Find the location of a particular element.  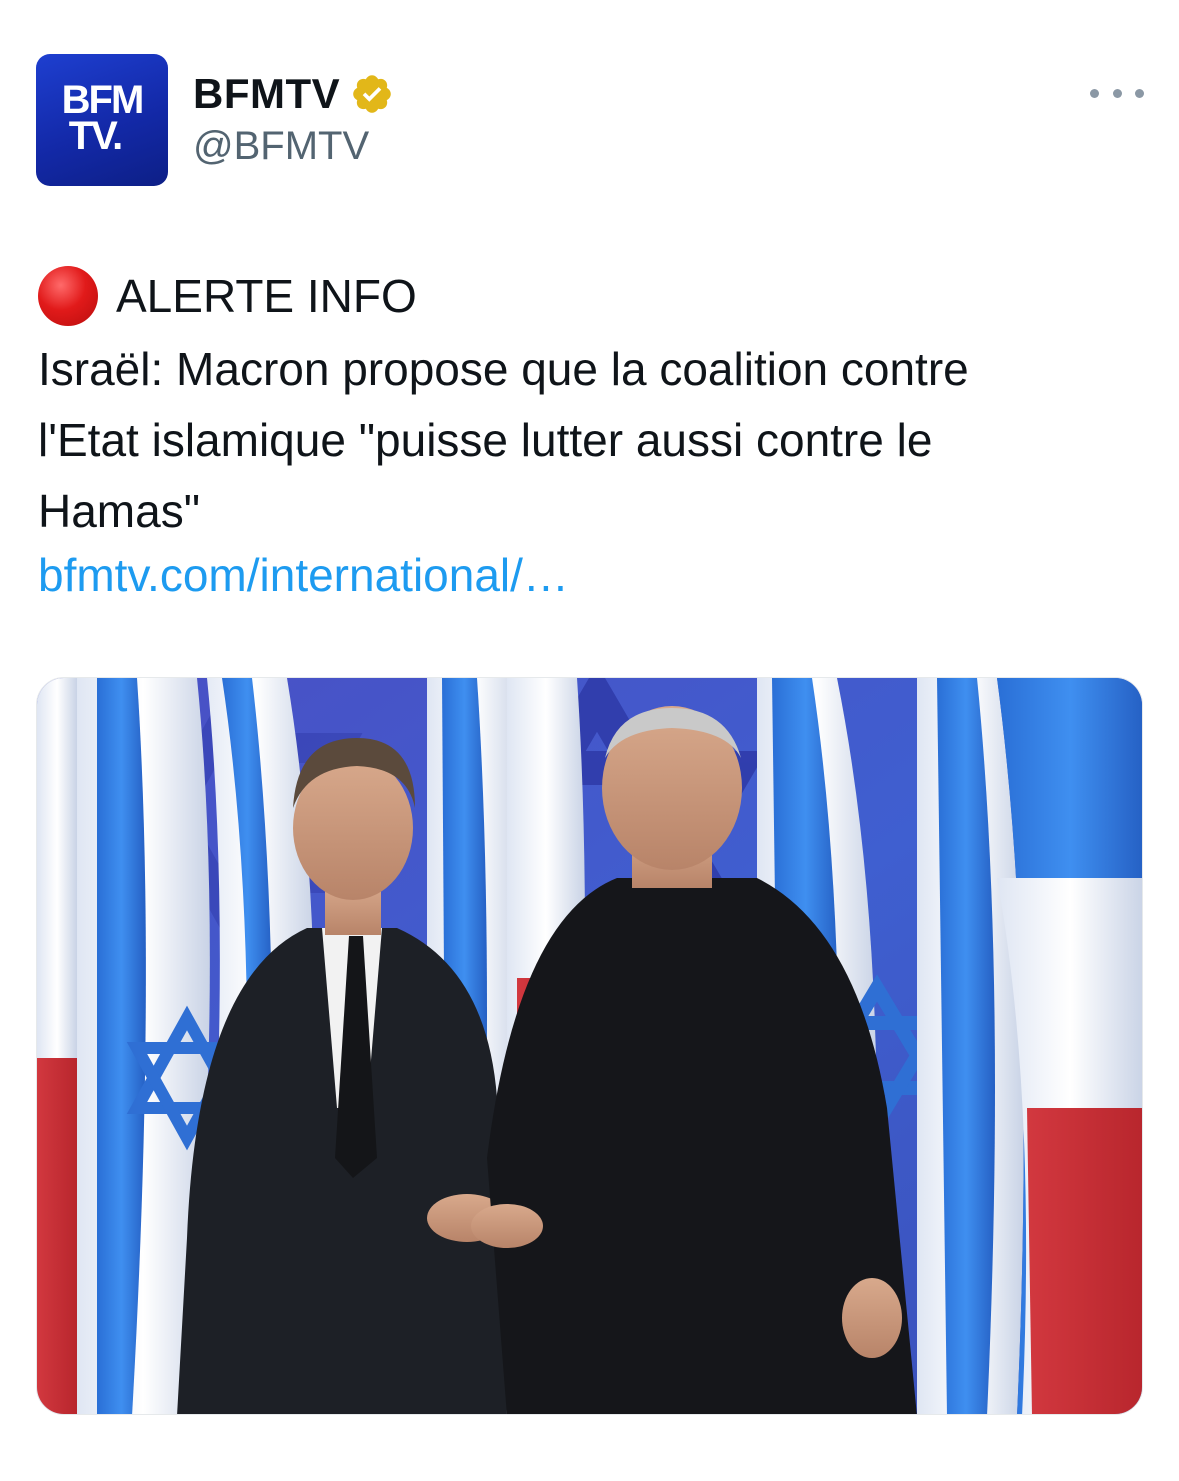

tweet-text-line: Hamas" is located at coordinates (119, 511).